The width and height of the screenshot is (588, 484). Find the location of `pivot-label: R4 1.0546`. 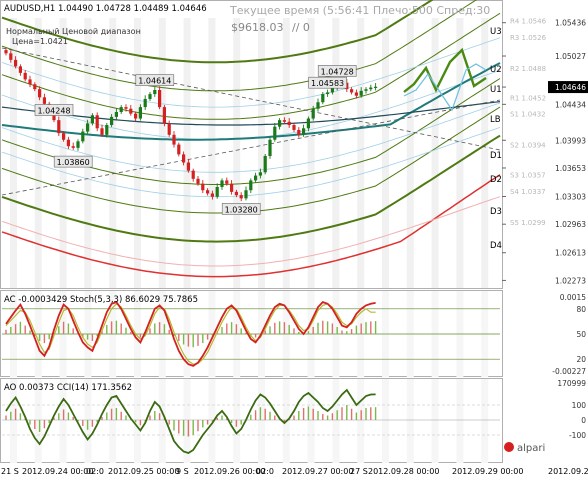

pivot-label: R4 1.0546 is located at coordinates (528, 22).